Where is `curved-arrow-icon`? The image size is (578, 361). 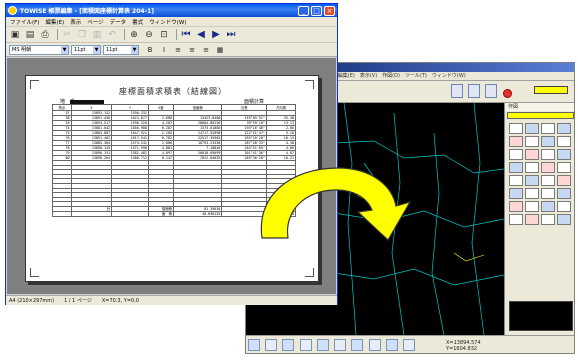
curved-arrow-icon is located at coordinates (336, 204).